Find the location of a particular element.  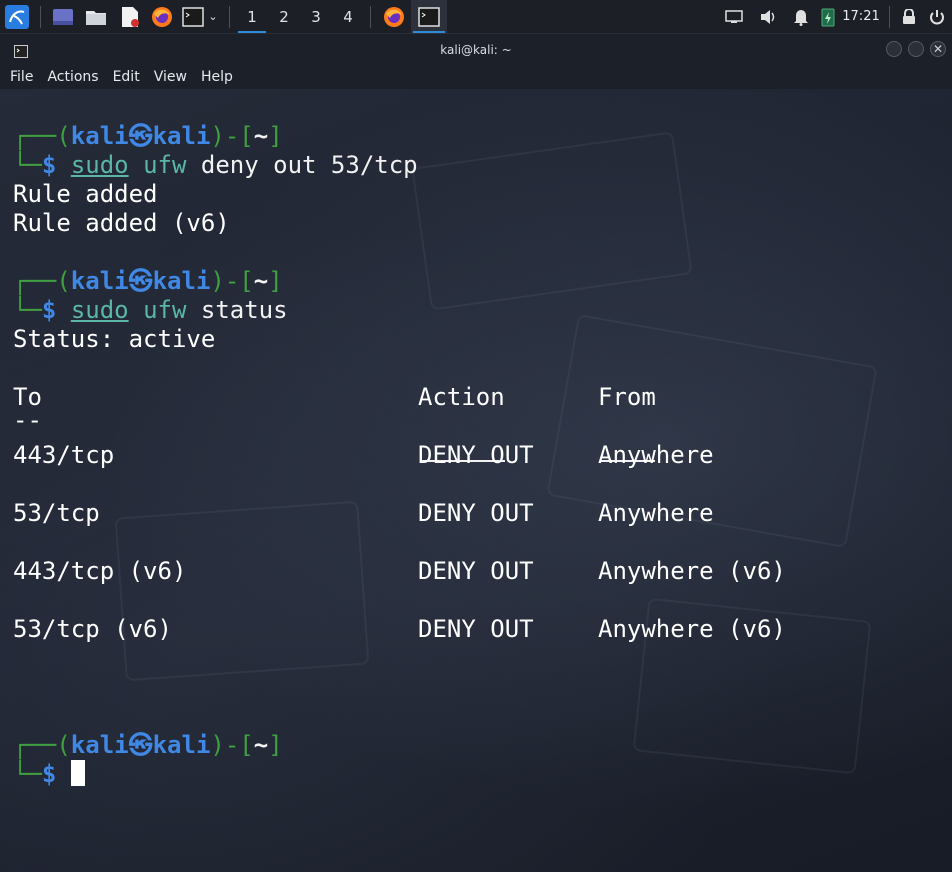

menu-help: Help is located at coordinates (217, 77).